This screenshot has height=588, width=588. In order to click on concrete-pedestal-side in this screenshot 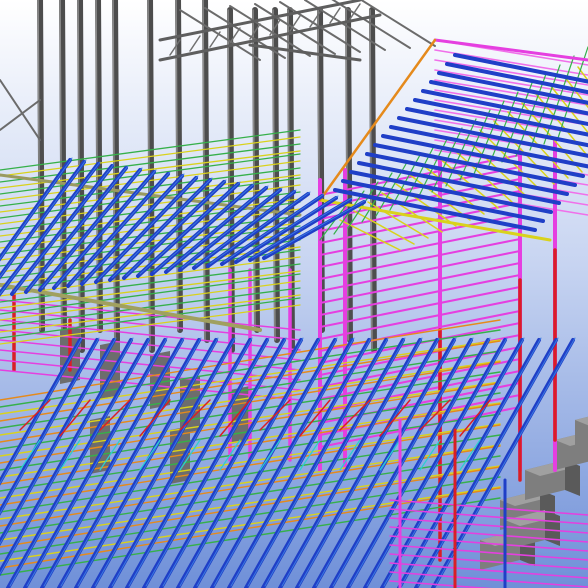, I will do `click(552, 528)`.